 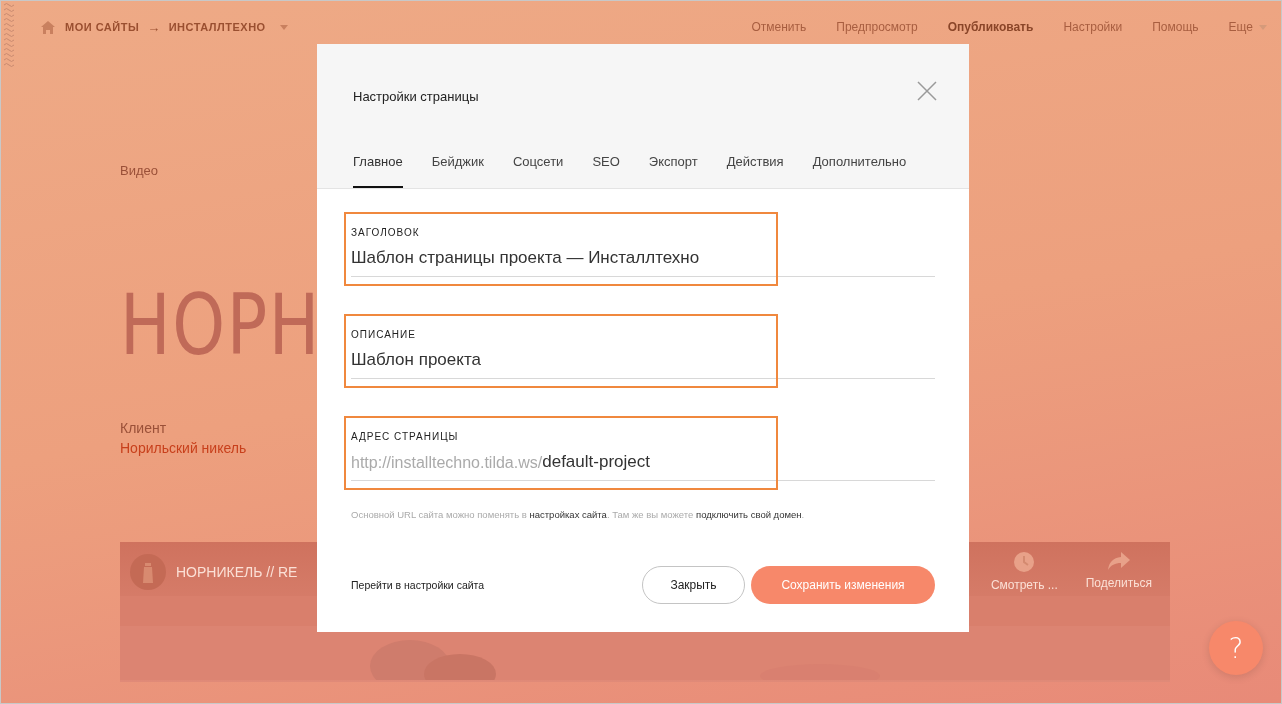 I want to click on video-title: НОРНИКЕЛЬ // RE, so click(x=237, y=572).